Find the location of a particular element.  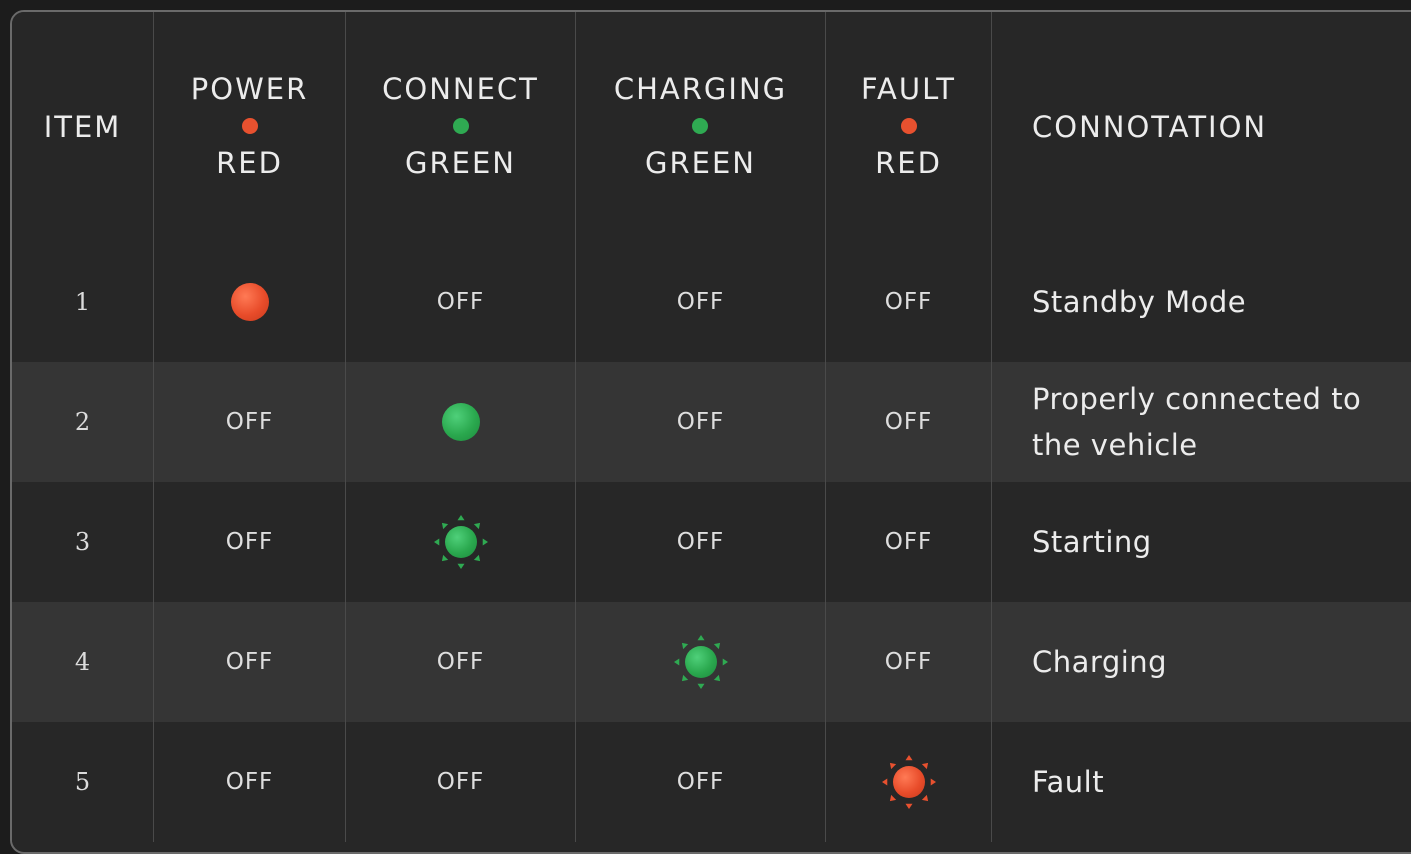

table-row: 3 OFF OFF OFF Starting is located at coordinates (711, 542).